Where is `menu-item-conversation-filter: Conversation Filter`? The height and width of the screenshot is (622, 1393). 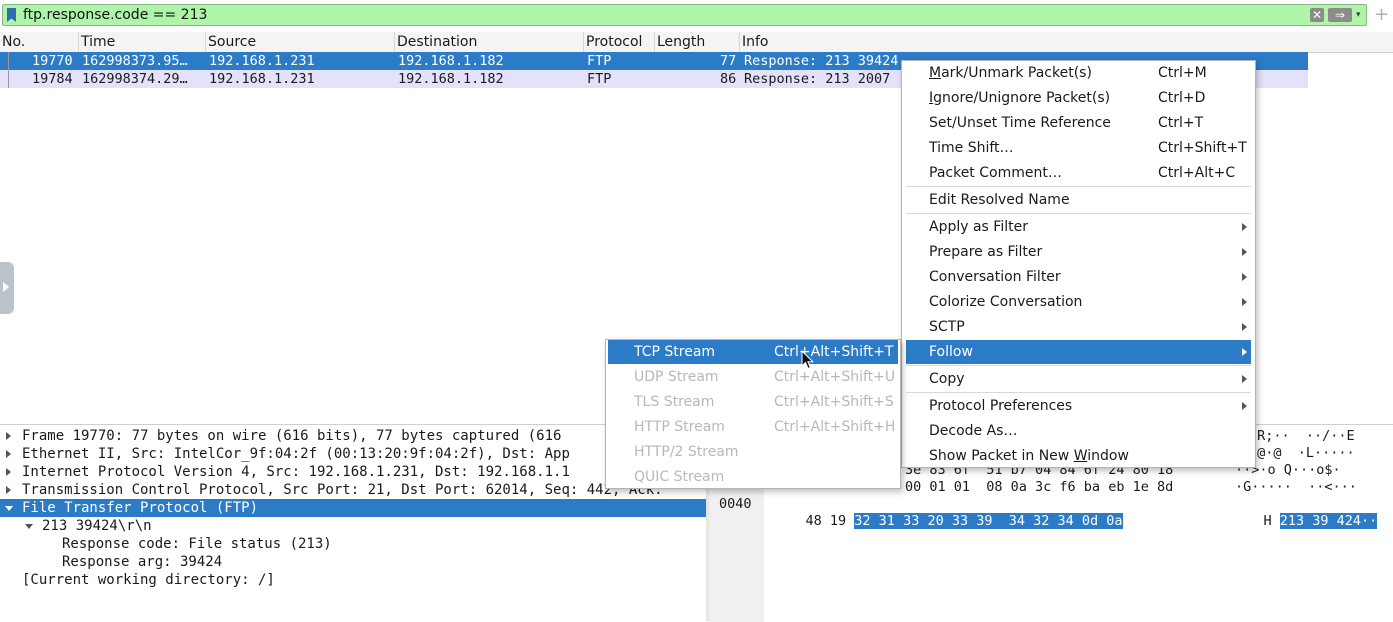 menu-item-conversation-filter: Conversation Filter is located at coordinates (1078, 277).